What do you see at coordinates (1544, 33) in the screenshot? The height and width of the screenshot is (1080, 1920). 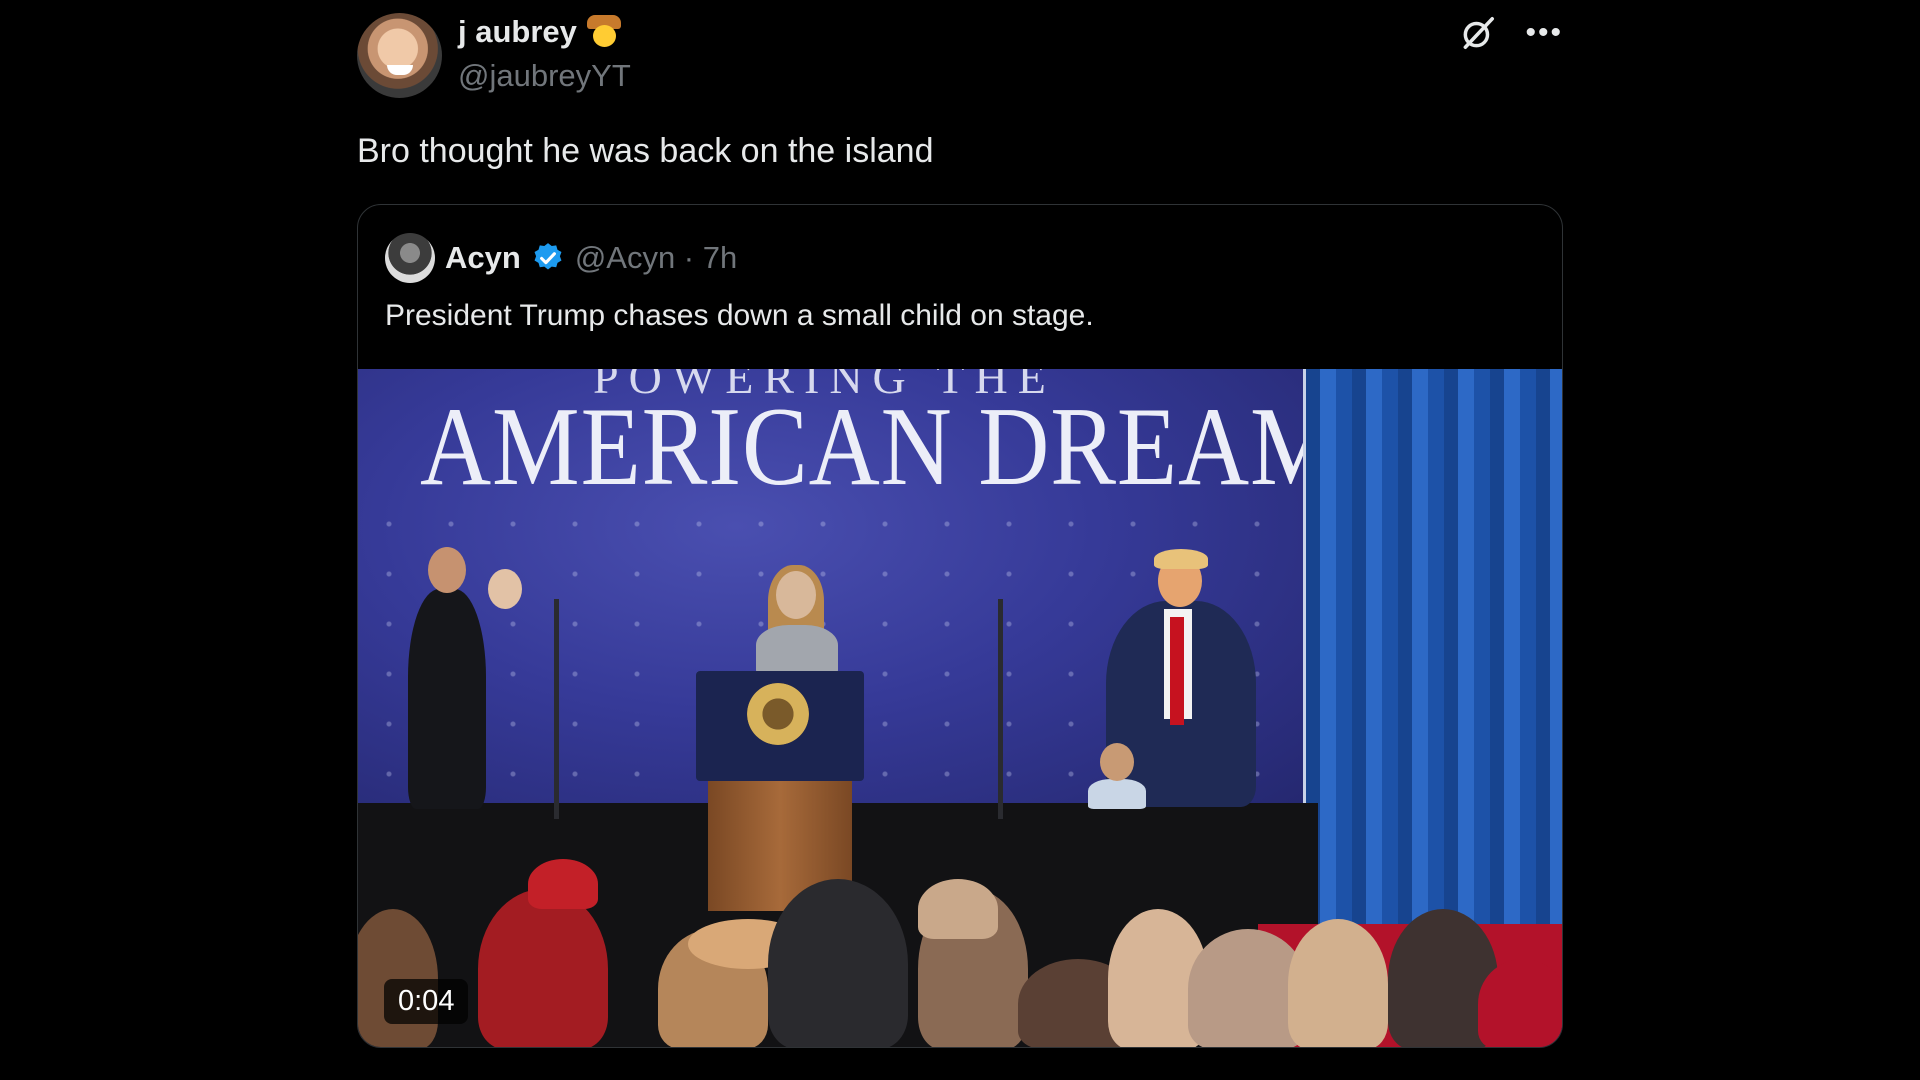 I see `more-icon: •••` at bounding box center [1544, 33].